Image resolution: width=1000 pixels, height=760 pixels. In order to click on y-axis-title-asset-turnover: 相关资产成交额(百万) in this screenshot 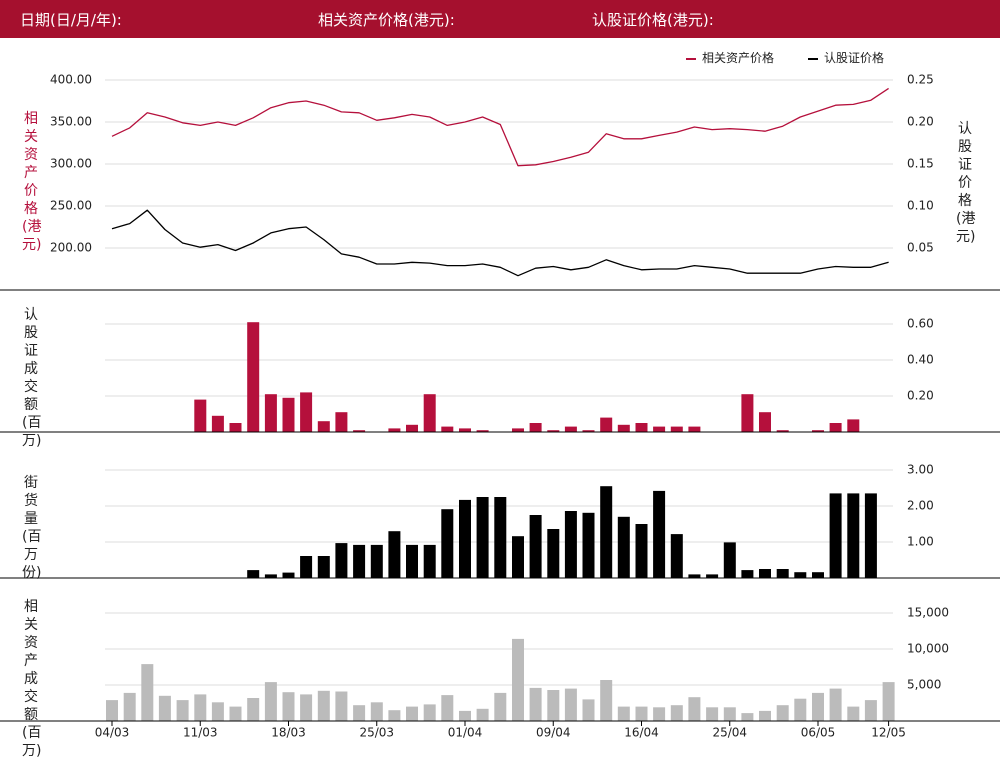, I will do `click(32, 679)`.